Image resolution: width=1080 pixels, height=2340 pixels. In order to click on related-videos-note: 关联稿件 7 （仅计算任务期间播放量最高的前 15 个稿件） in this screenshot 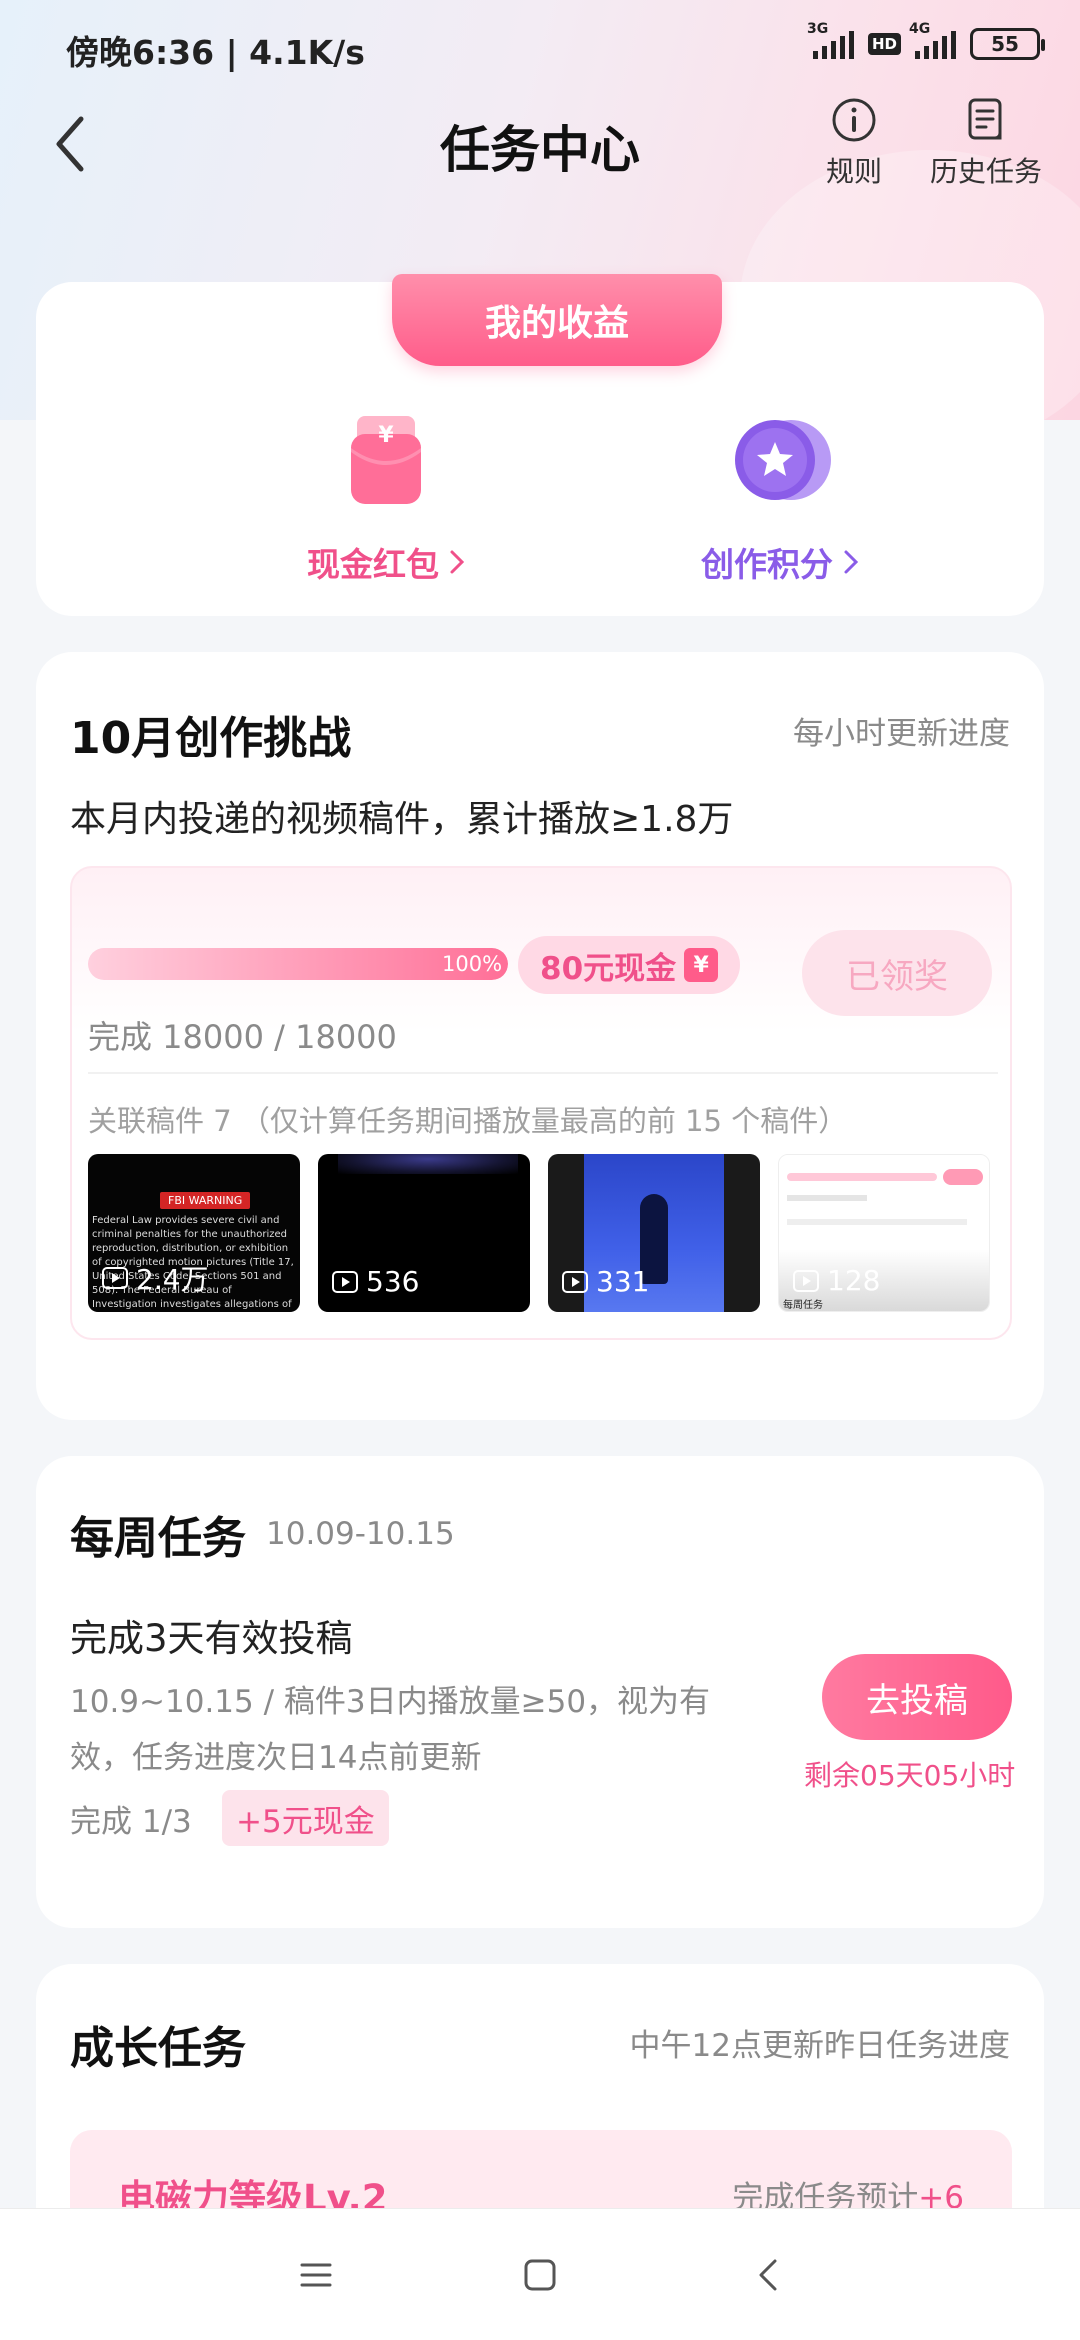, I will do `click(468, 1121)`.